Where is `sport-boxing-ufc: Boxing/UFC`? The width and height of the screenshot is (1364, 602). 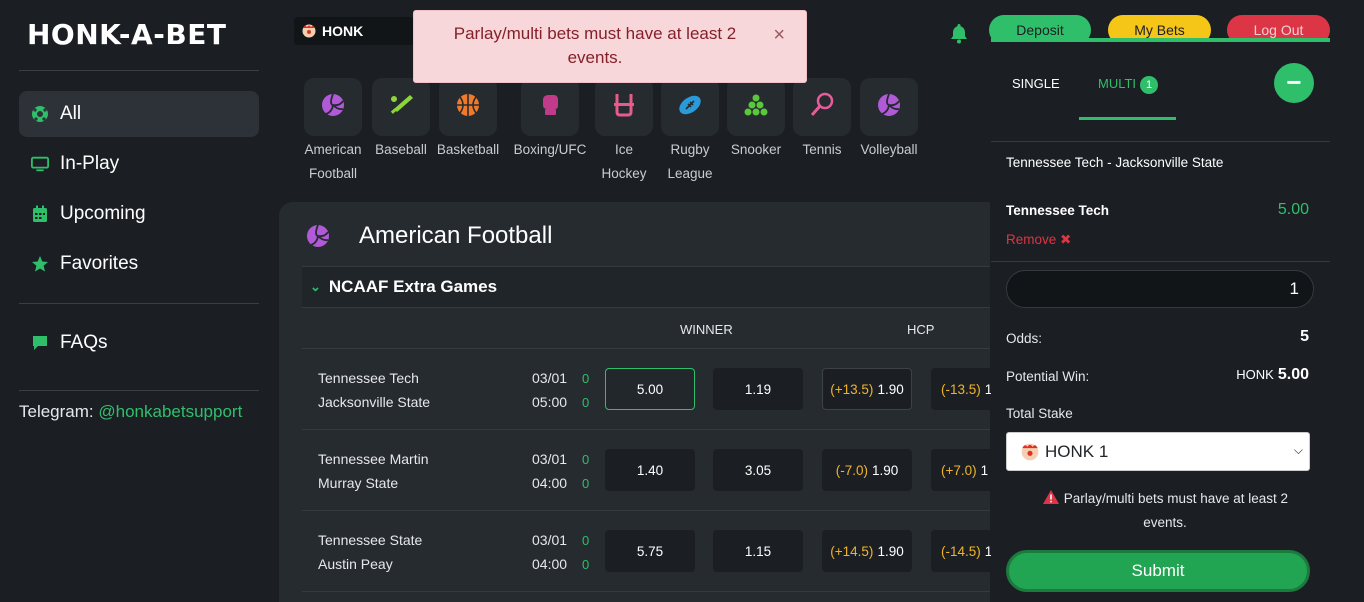
sport-boxing-ufc: Boxing/UFC is located at coordinates (550, 120).